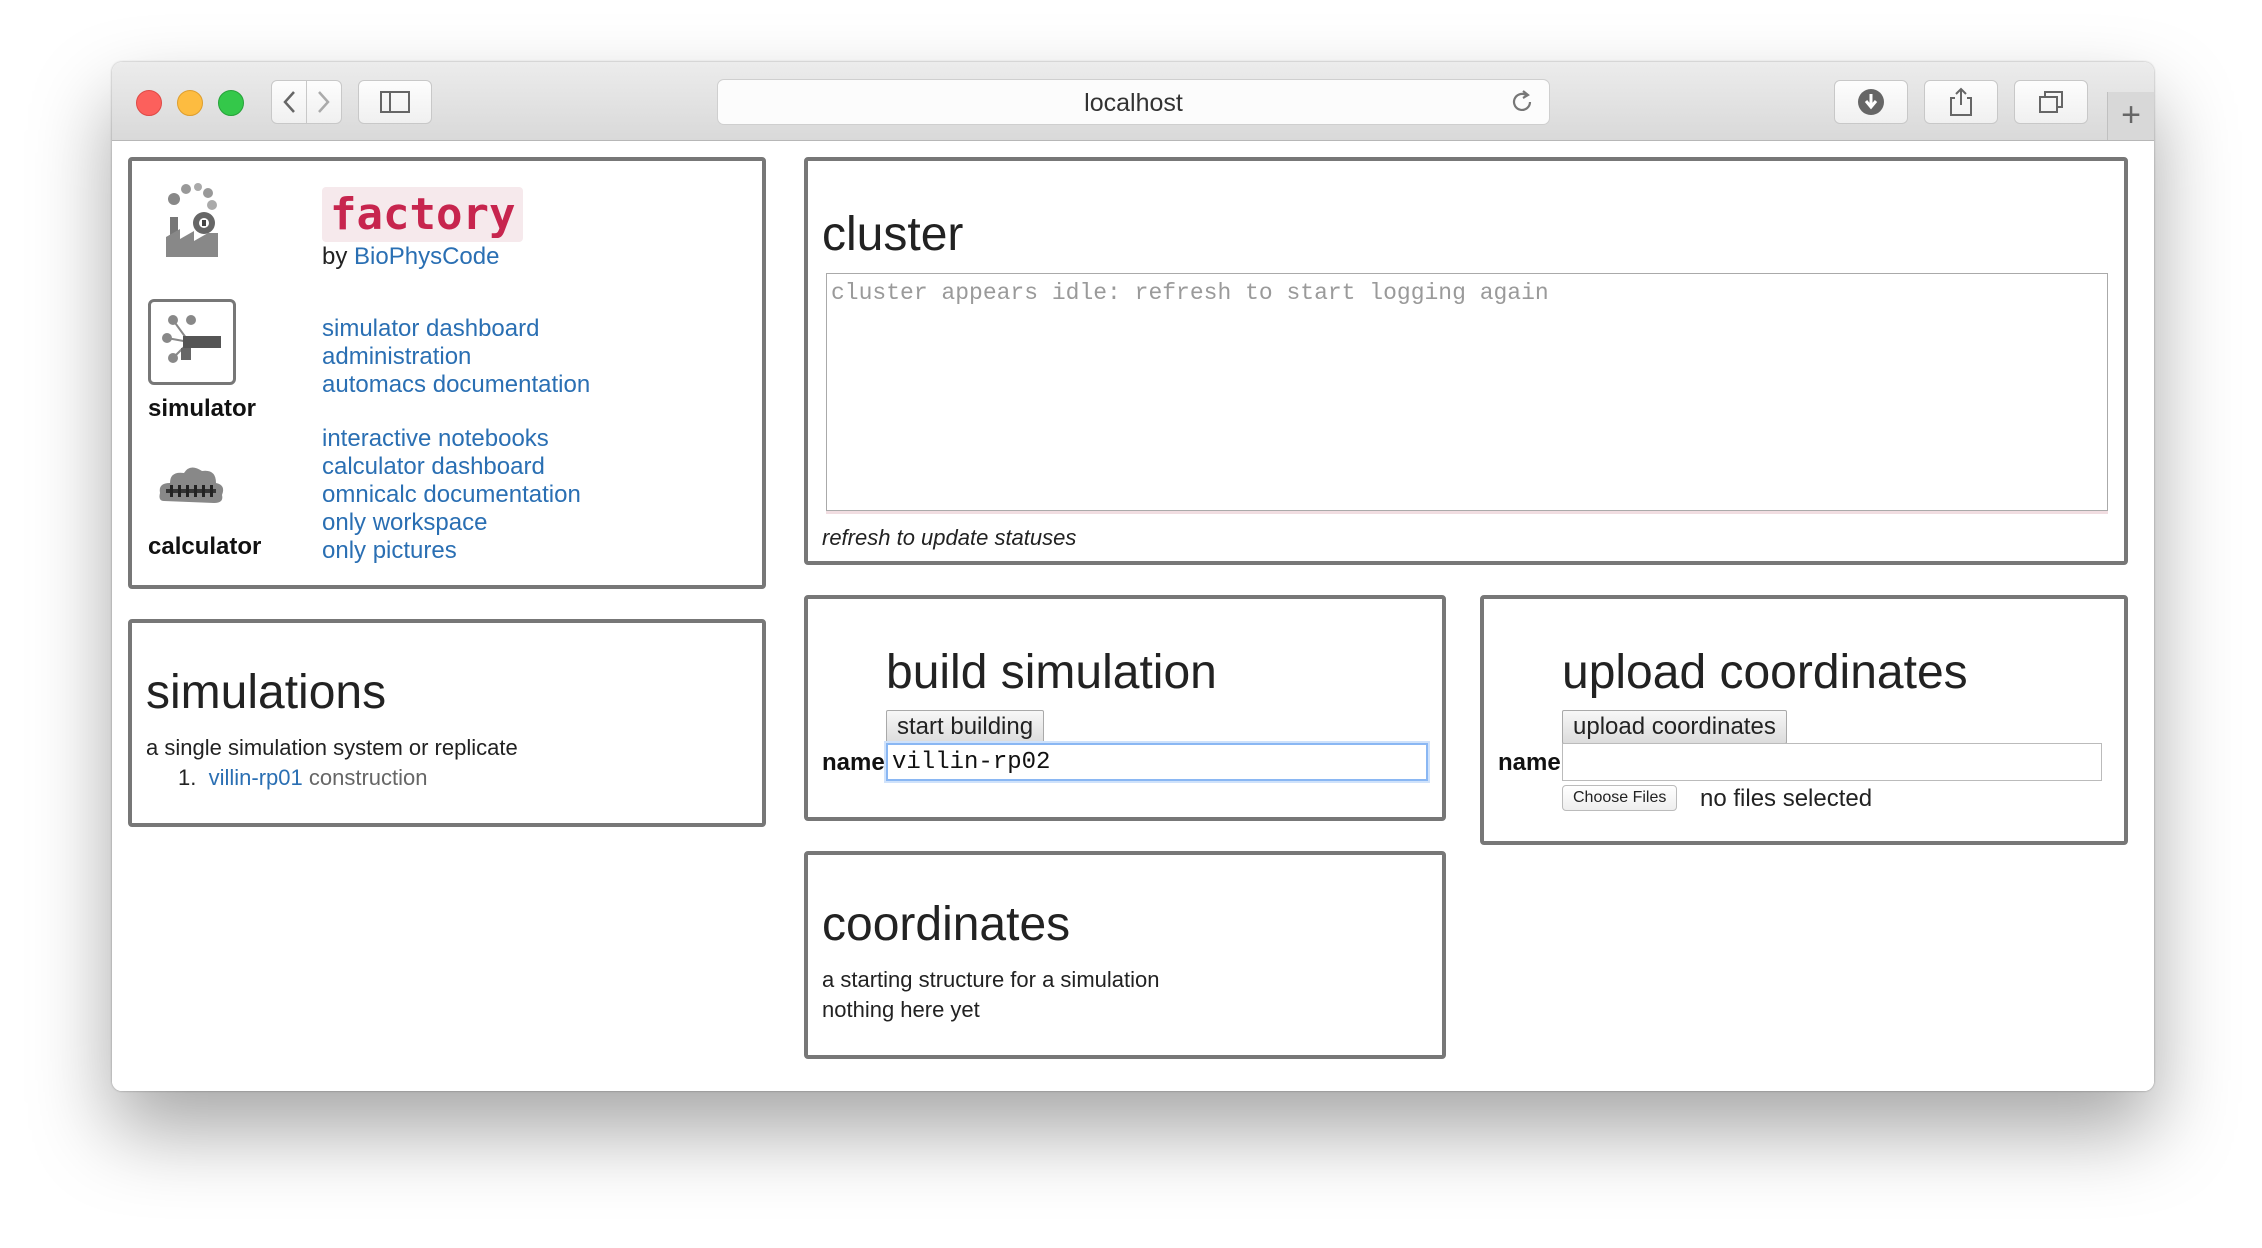 This screenshot has width=2262, height=1248. Describe the element at coordinates (396, 356) in the screenshot. I see `administration-link: administration` at that location.